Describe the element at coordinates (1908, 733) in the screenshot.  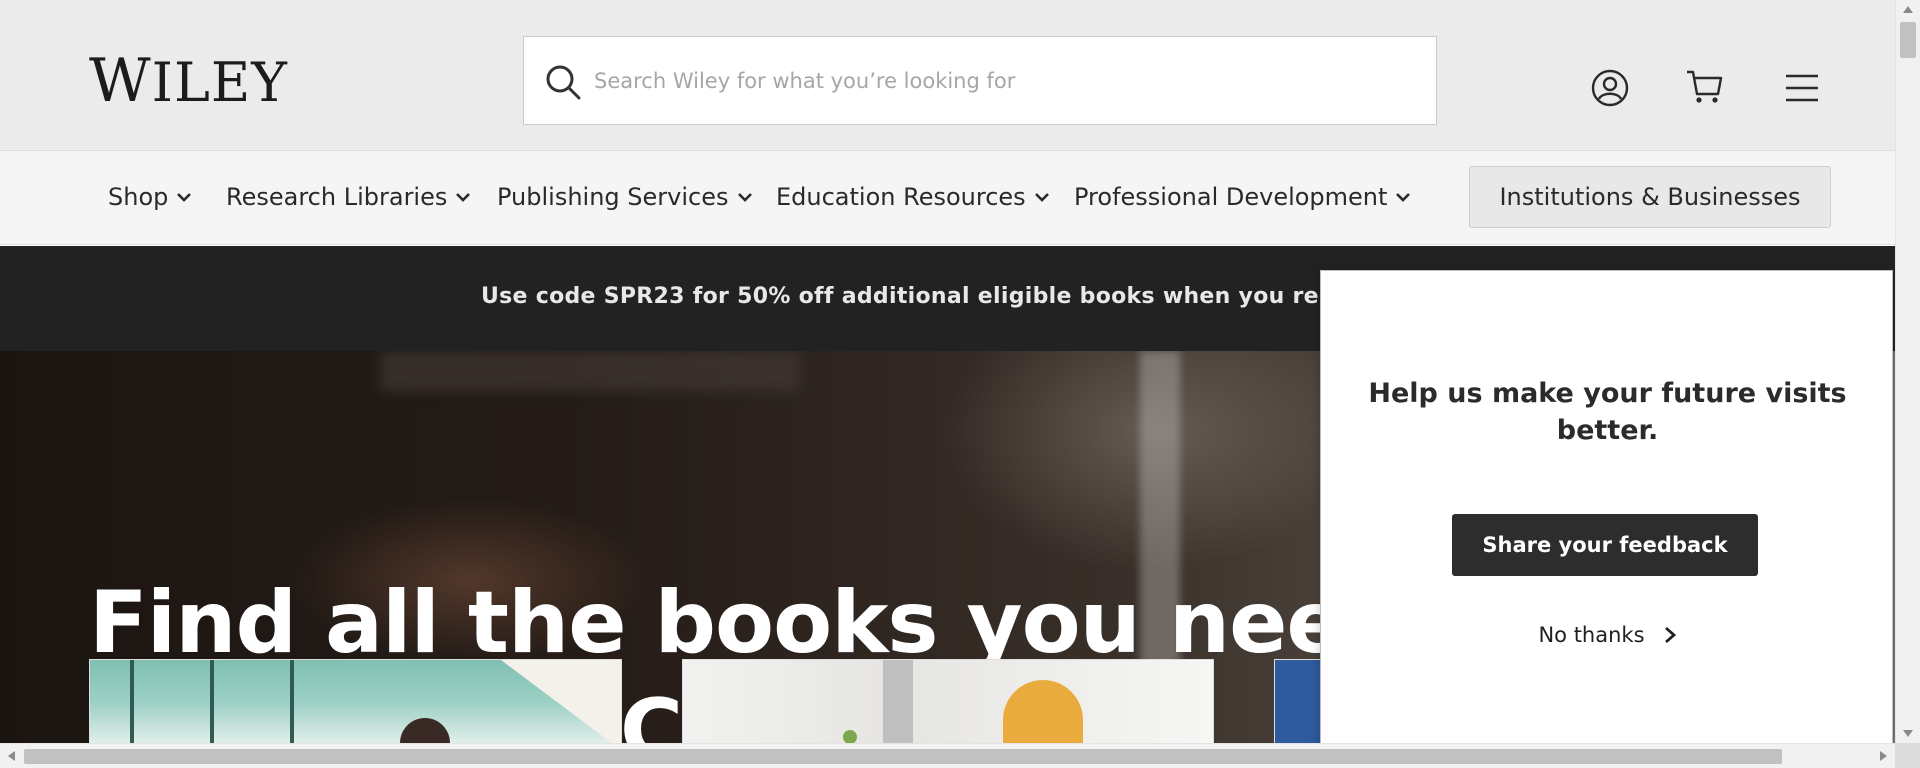
I see `scroll-down-arrow-icon` at that location.